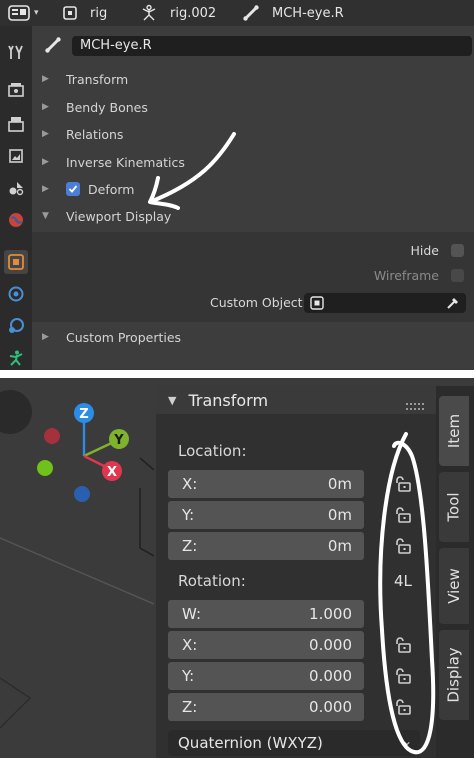  I want to click on rotation-x-field: X: 0.000, so click(266, 645).